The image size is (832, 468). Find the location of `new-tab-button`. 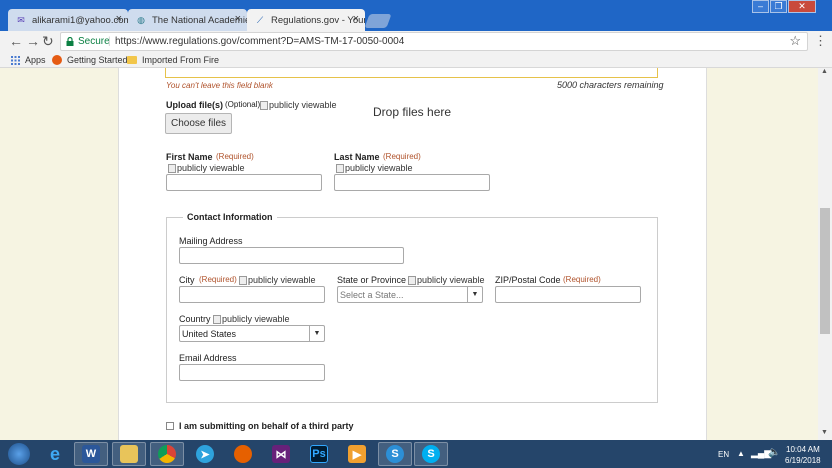

new-tab-button is located at coordinates (378, 21).